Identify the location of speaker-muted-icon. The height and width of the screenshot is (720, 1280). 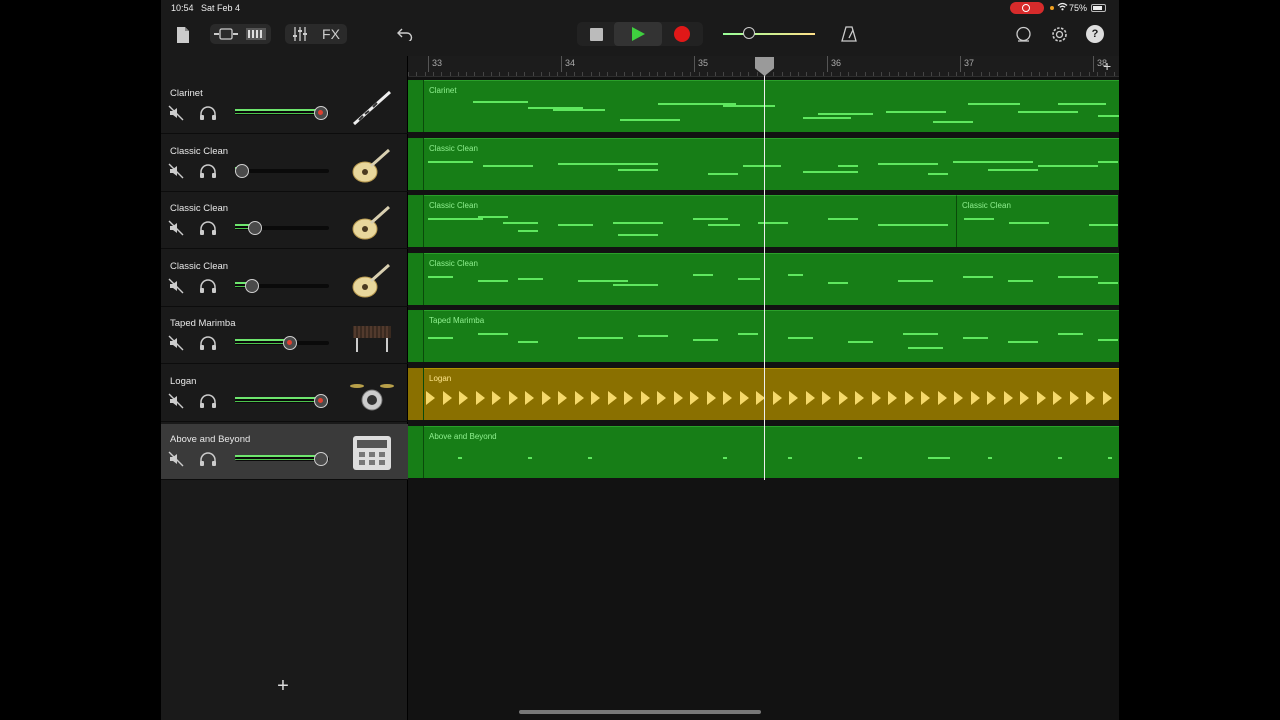
(176, 401).